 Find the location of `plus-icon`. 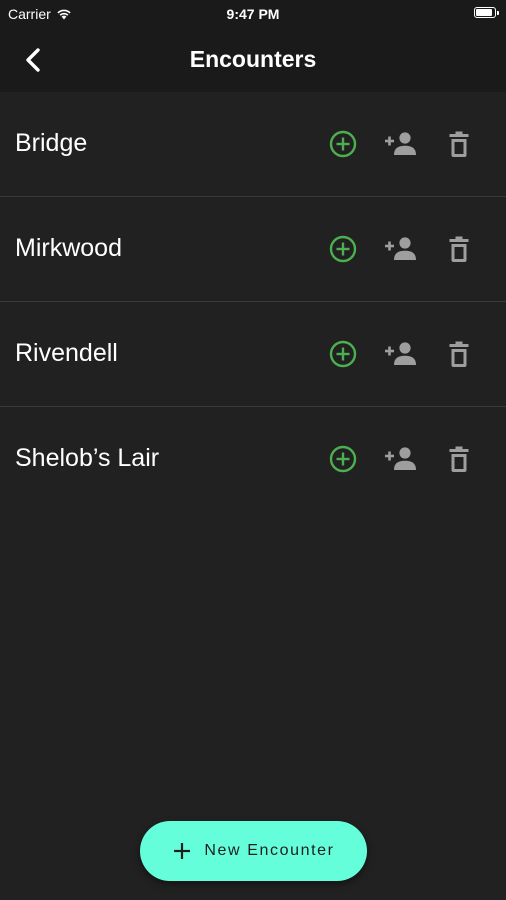

plus-icon is located at coordinates (182, 851).